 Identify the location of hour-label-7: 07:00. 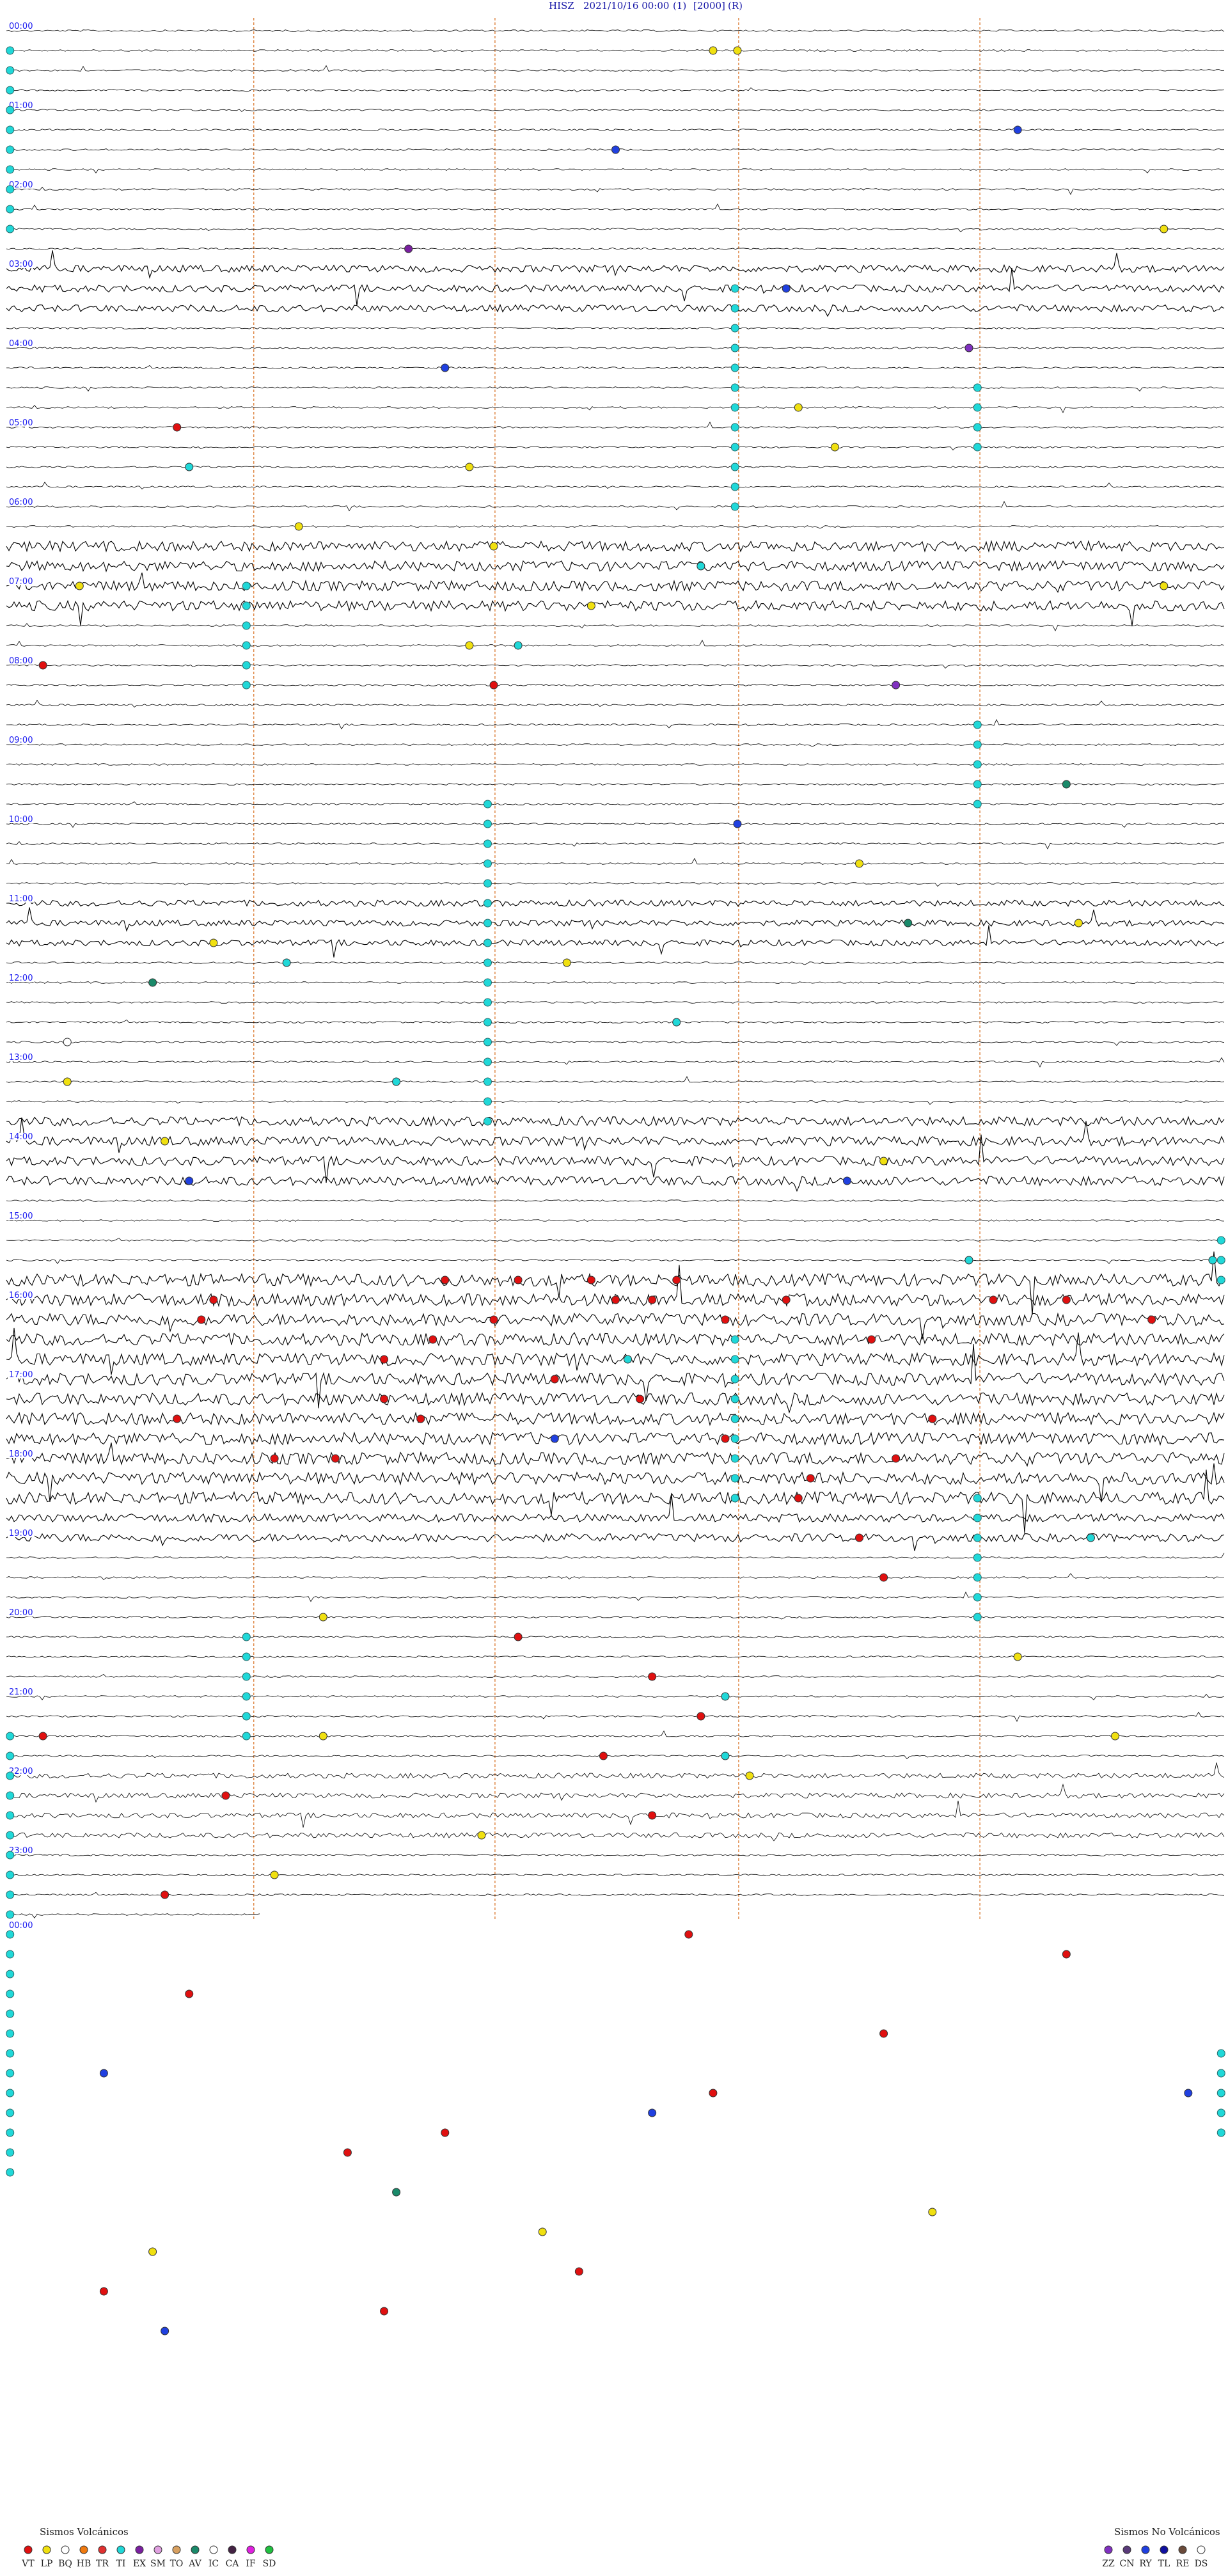
(21, 582).